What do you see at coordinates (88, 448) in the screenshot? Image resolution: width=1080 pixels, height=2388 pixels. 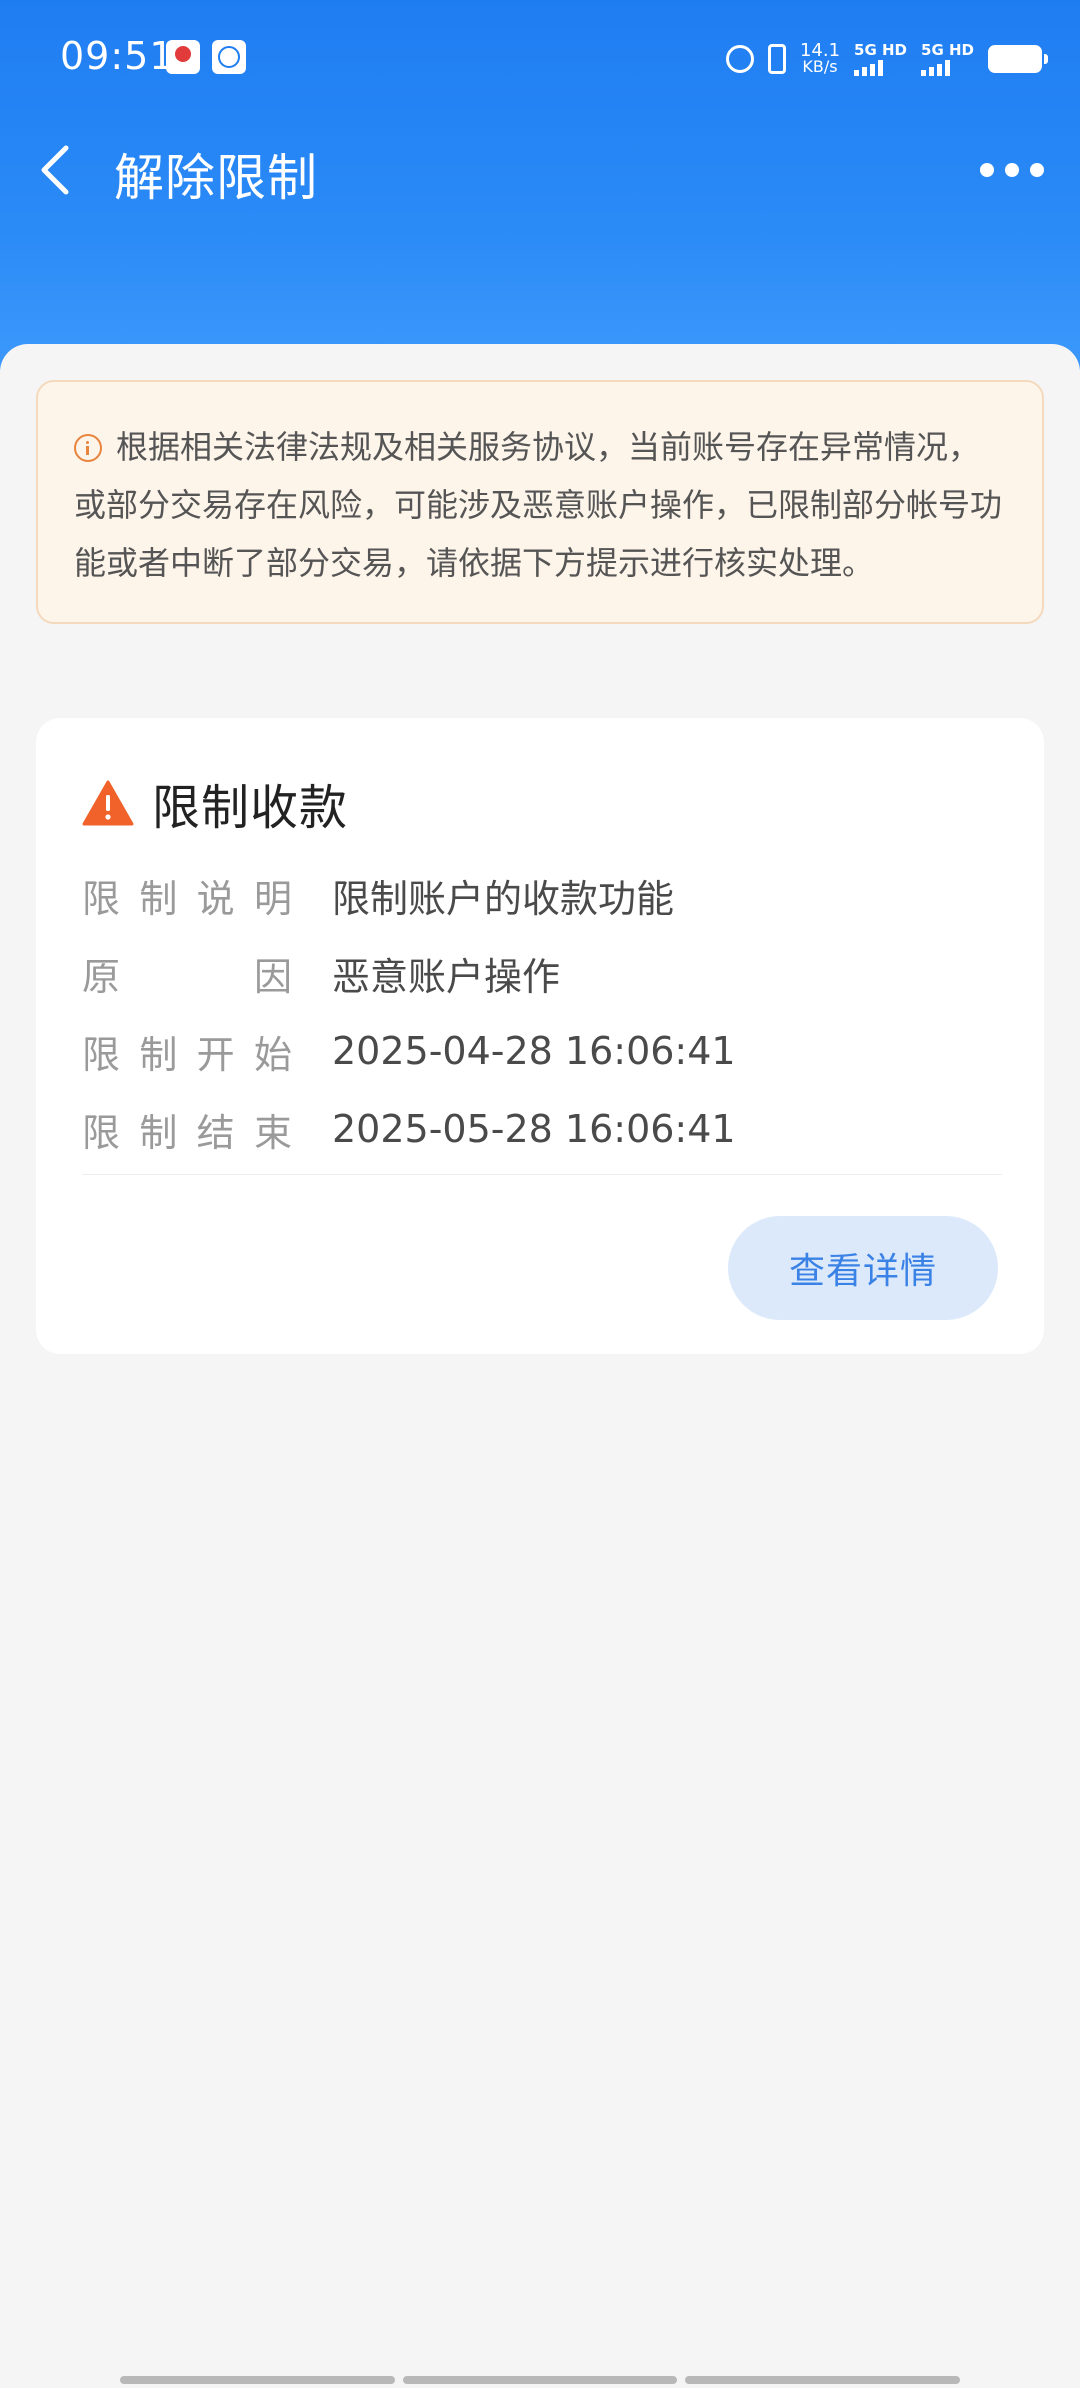 I see `info-circle-icon` at bounding box center [88, 448].